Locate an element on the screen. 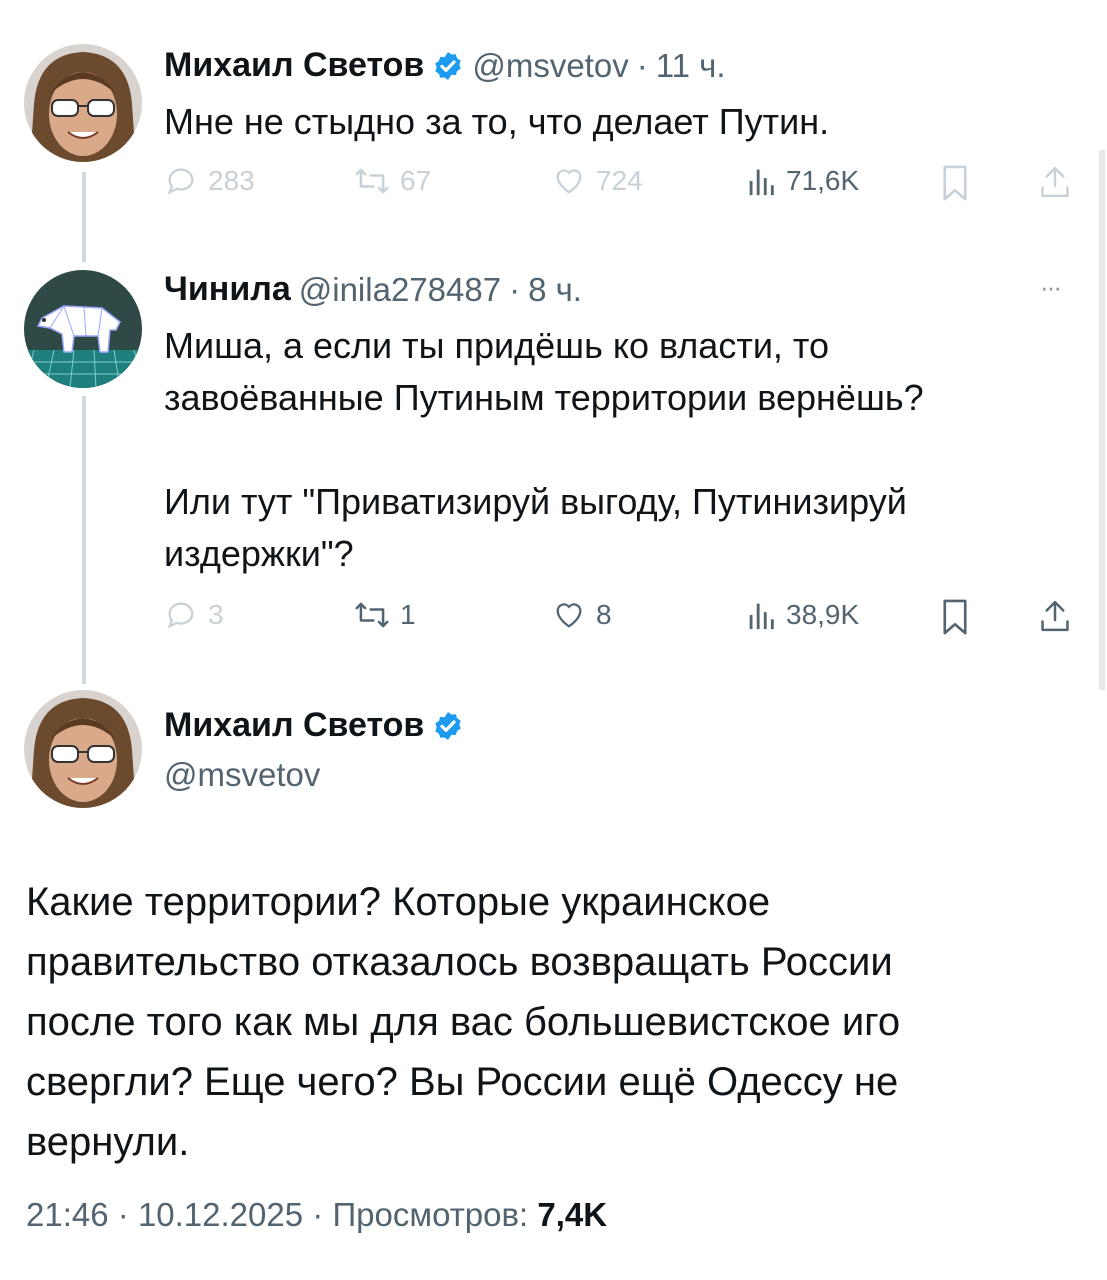 This screenshot has width=1107, height=1280. repost-count: 1 is located at coordinates (408, 614).